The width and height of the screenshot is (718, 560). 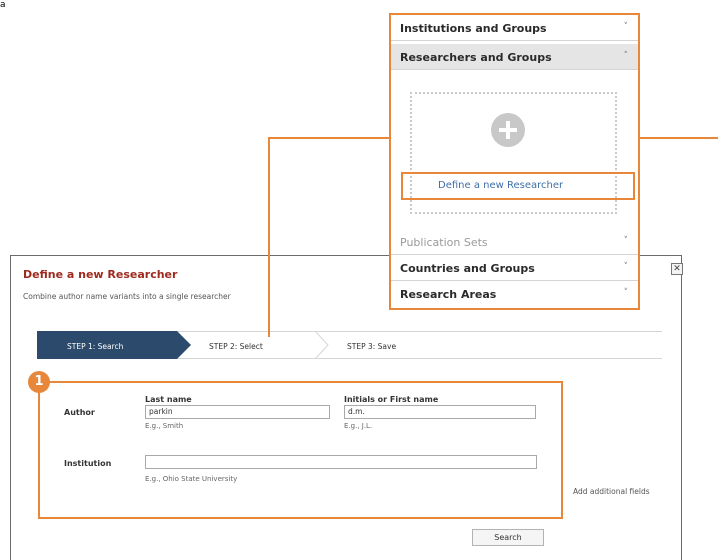 What do you see at coordinates (448, 294) in the screenshot?
I see `panel-row-label: Research Areas` at bounding box center [448, 294].